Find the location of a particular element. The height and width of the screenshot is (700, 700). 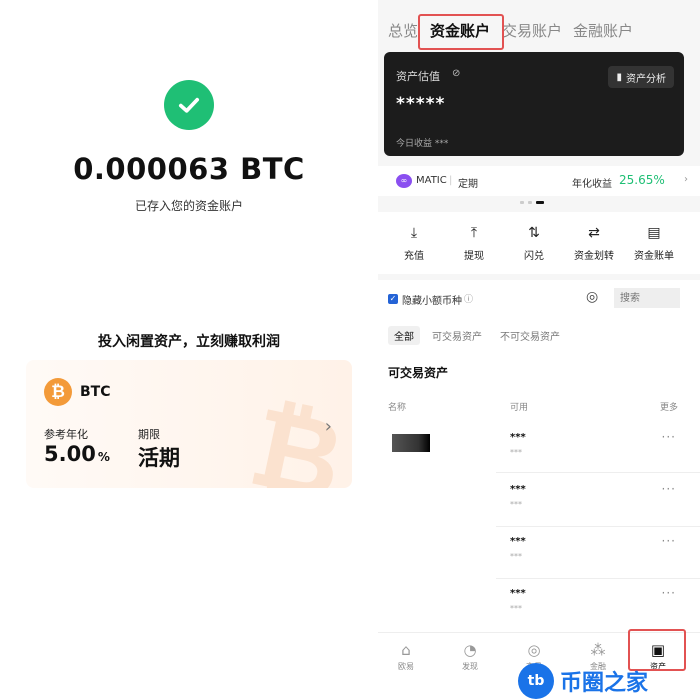

column-name: 名称 is located at coordinates (397, 408).